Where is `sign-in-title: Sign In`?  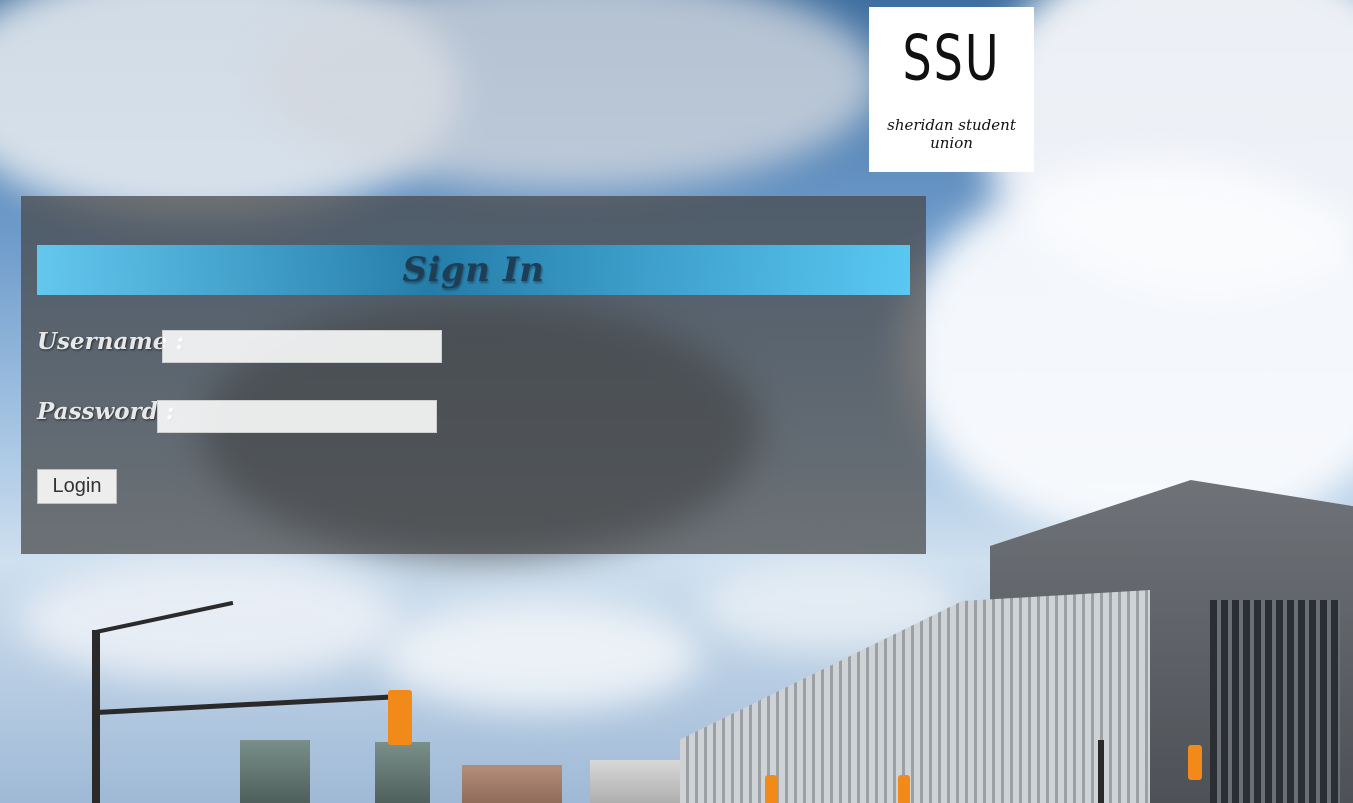 sign-in-title: Sign In is located at coordinates (473, 270).